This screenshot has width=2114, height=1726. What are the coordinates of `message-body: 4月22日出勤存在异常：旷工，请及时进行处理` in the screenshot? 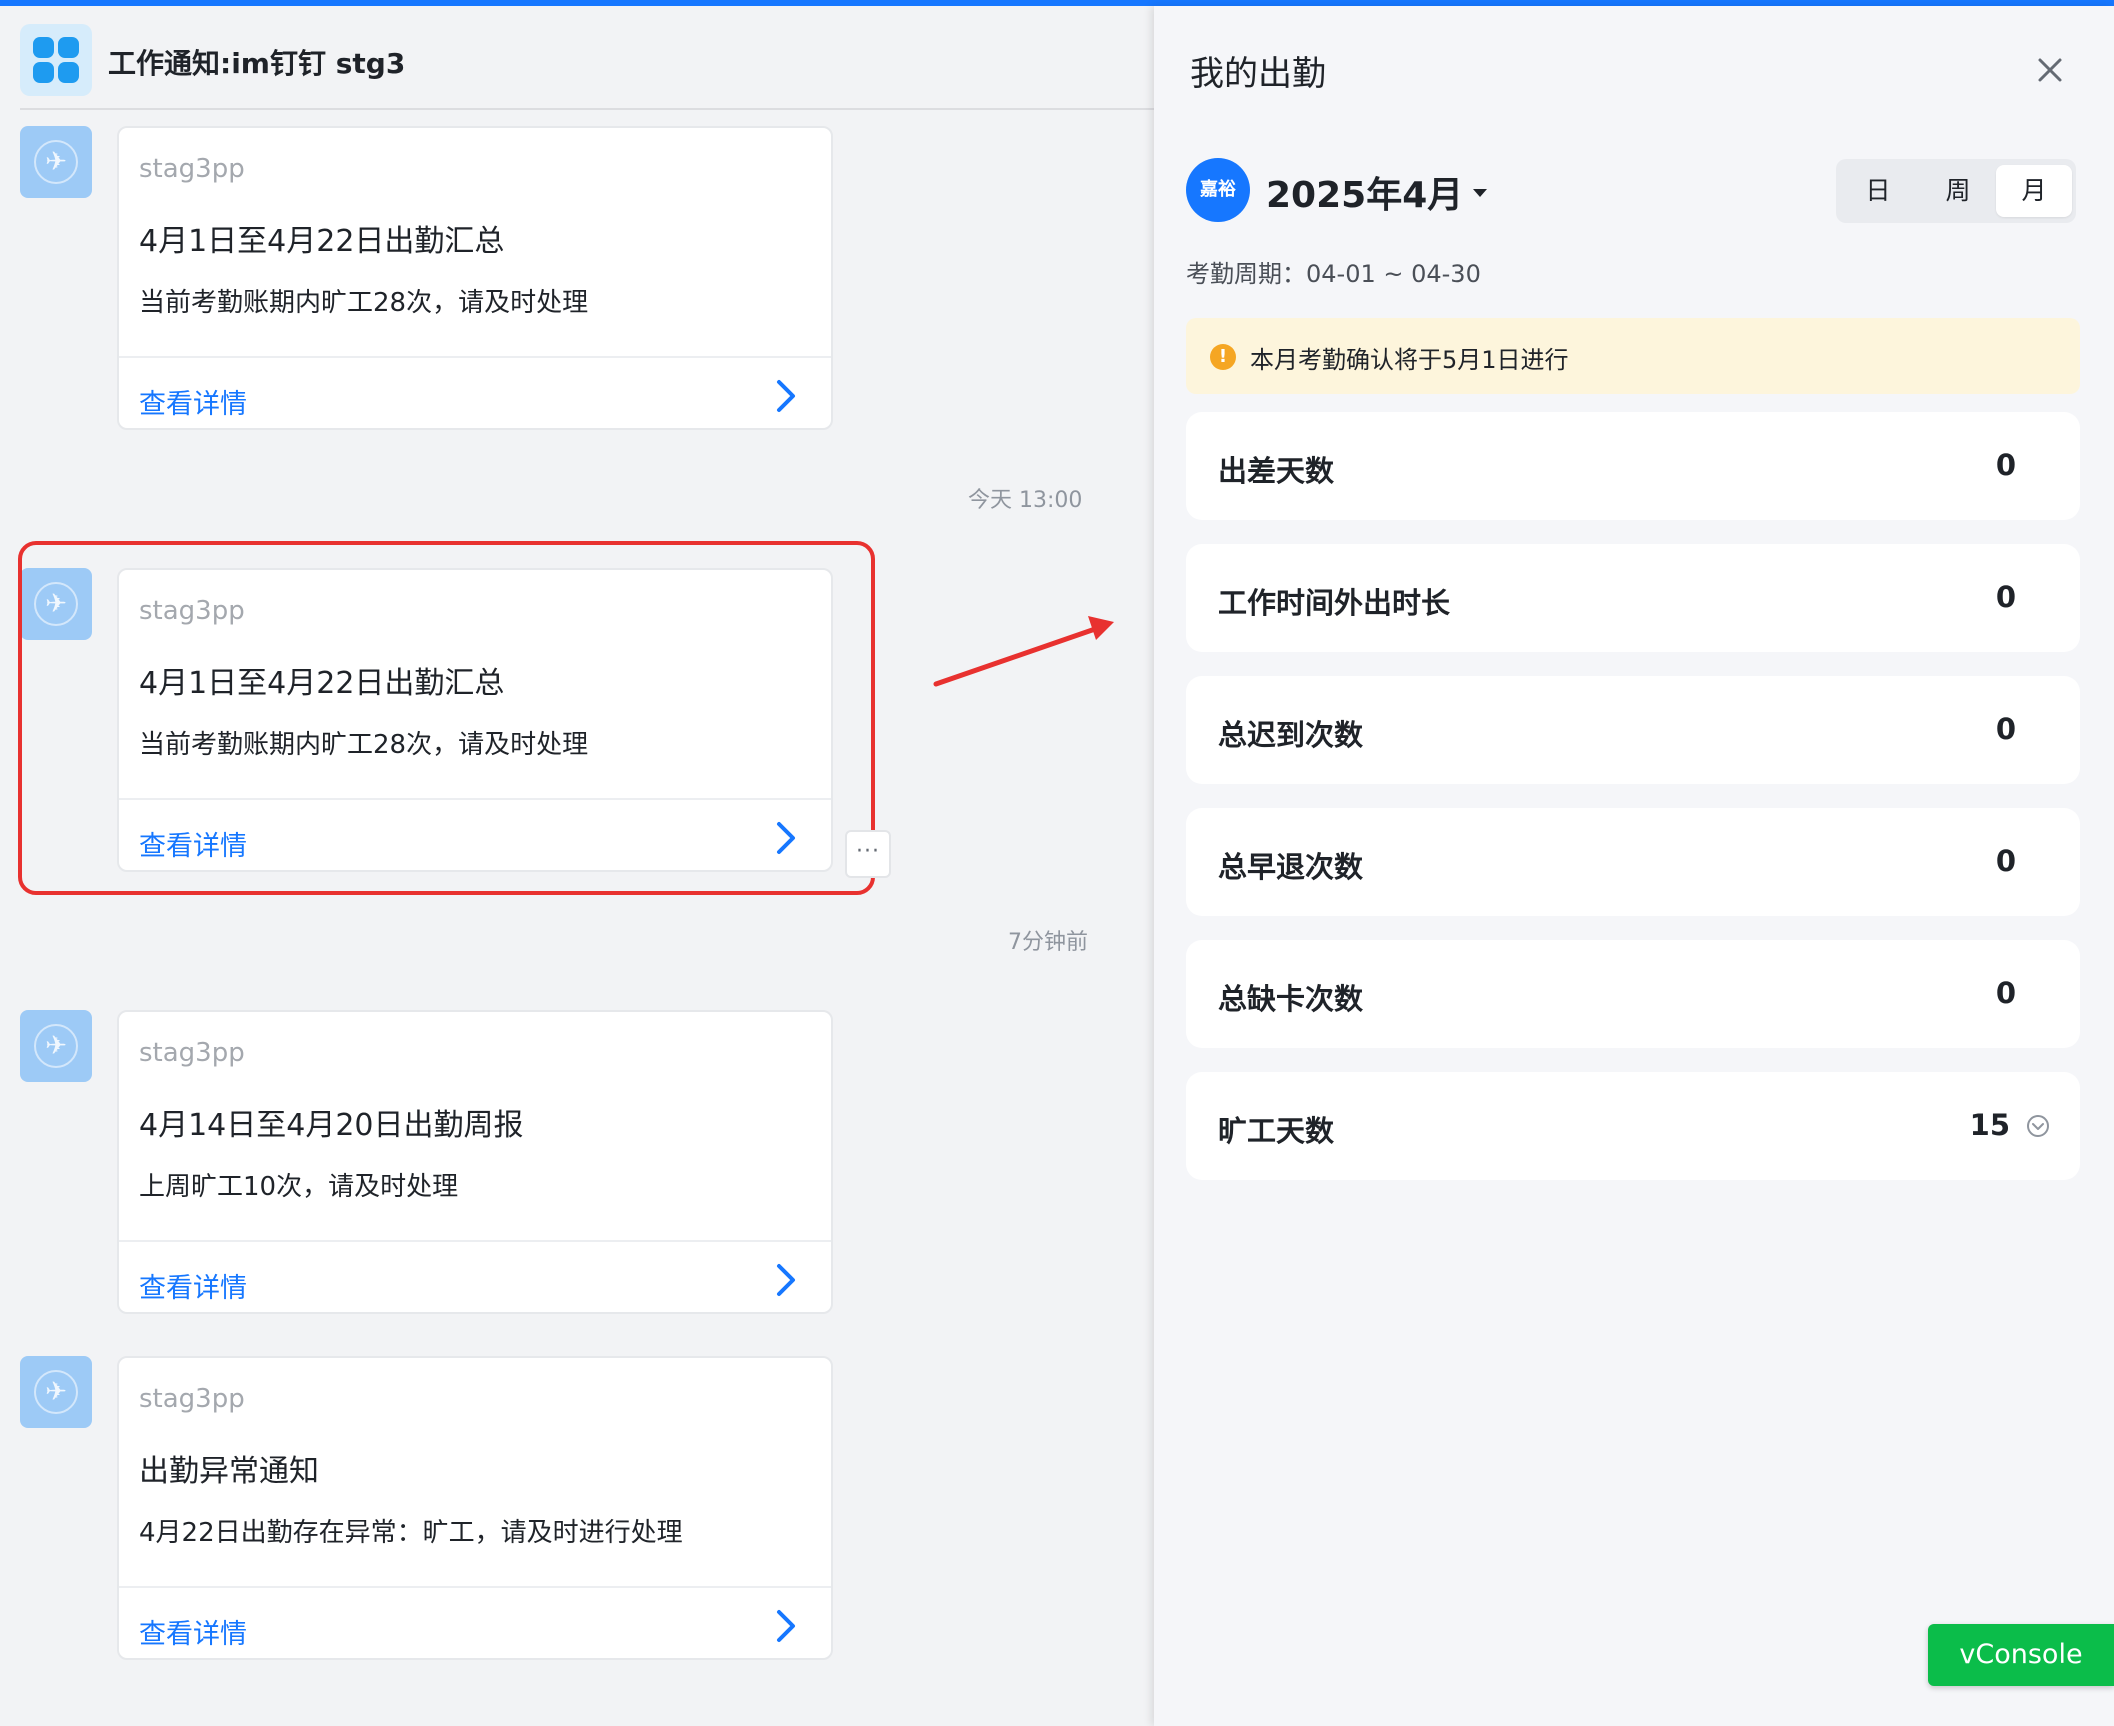 It's located at (411, 1533).